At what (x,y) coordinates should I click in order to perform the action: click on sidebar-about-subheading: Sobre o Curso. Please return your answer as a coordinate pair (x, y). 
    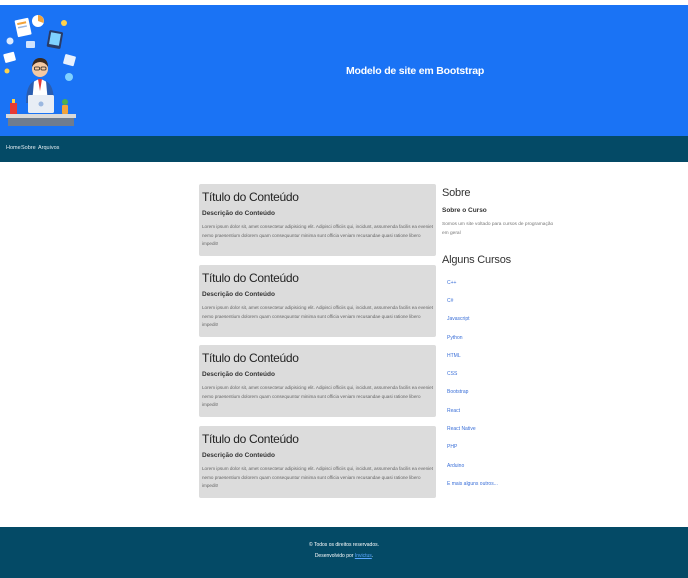
    Looking at the image, I should click on (464, 210).